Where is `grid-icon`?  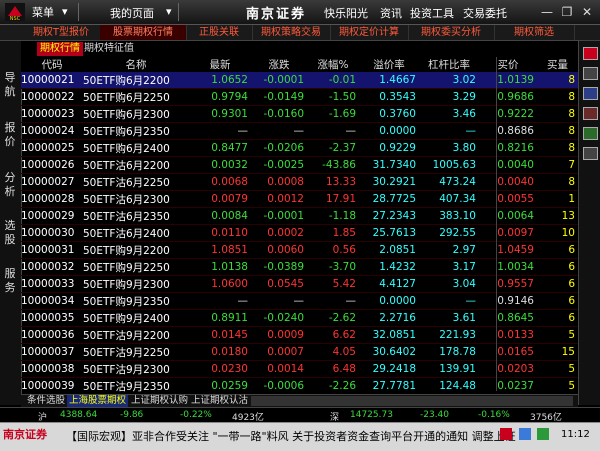 grid-icon is located at coordinates (590, 113).